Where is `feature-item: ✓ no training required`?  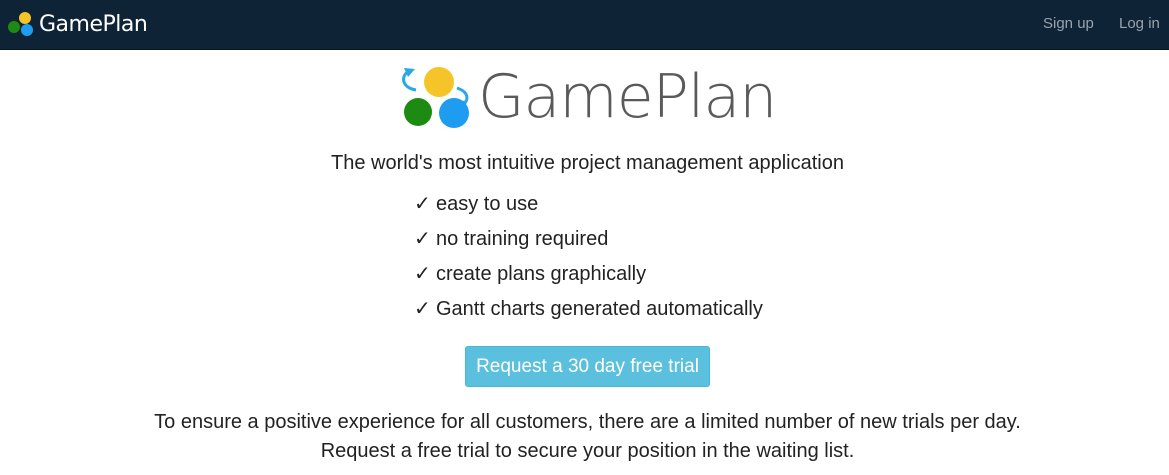
feature-item: ✓ no training required is located at coordinates (588, 244).